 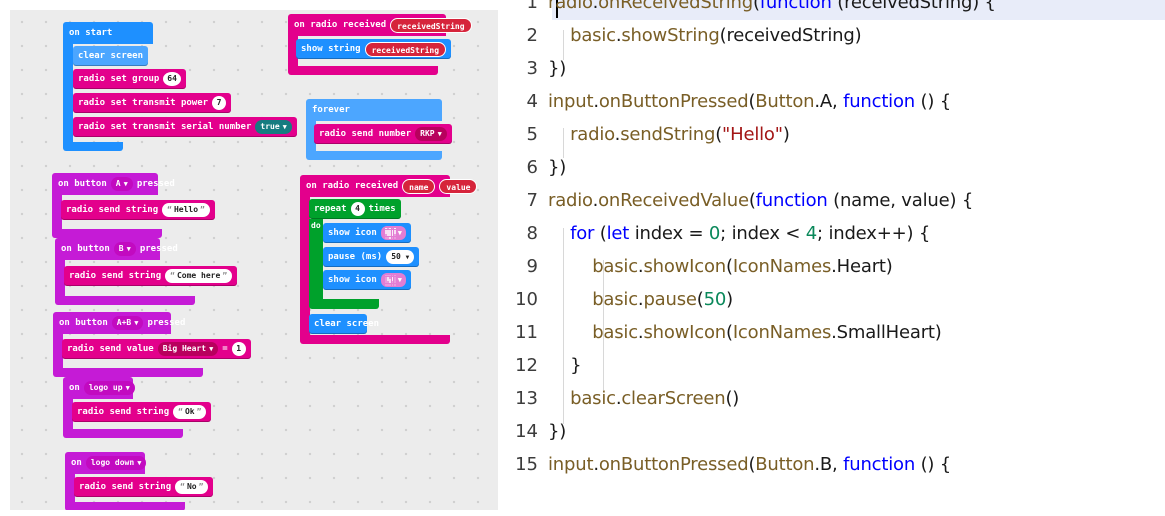 I want to click on show-icon-heart-block: show icon ▼, so click(x=367, y=233).